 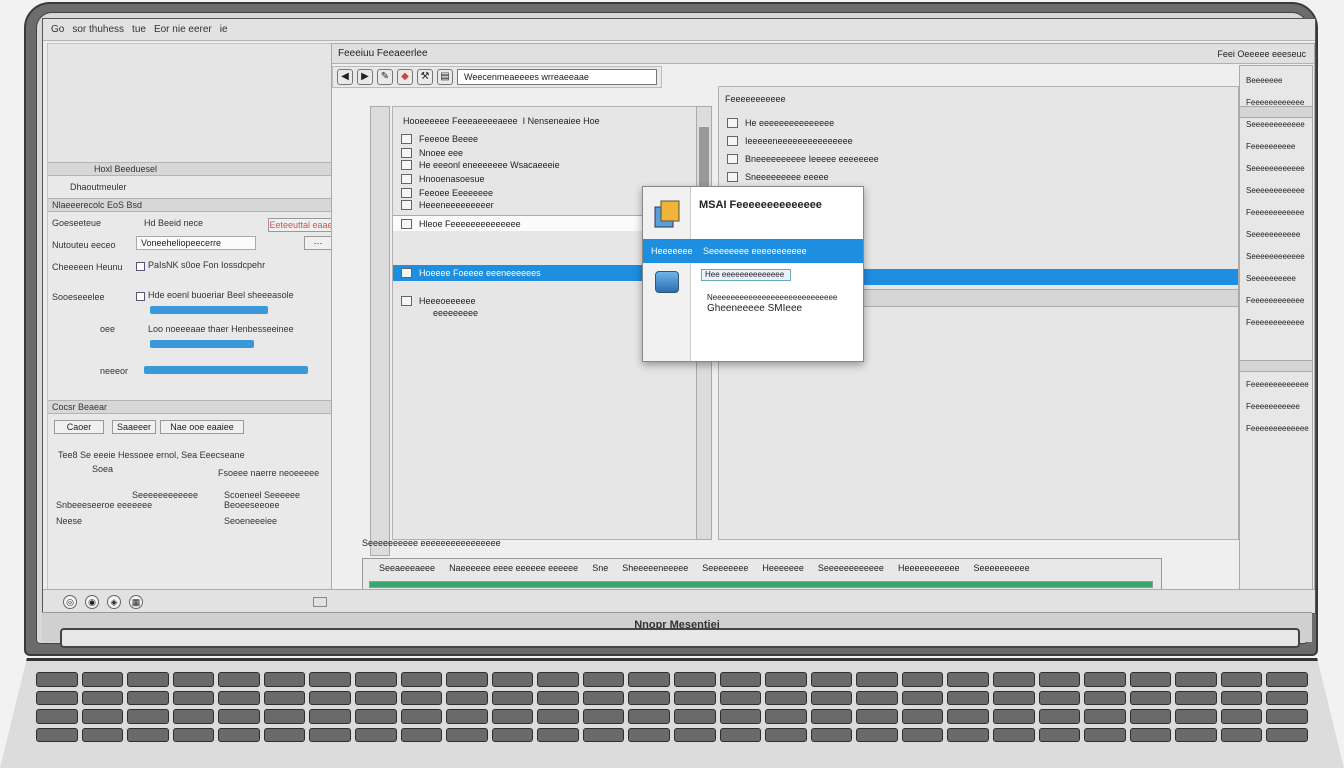 I want to click on tab: Saaeeer, so click(x=134, y=427).